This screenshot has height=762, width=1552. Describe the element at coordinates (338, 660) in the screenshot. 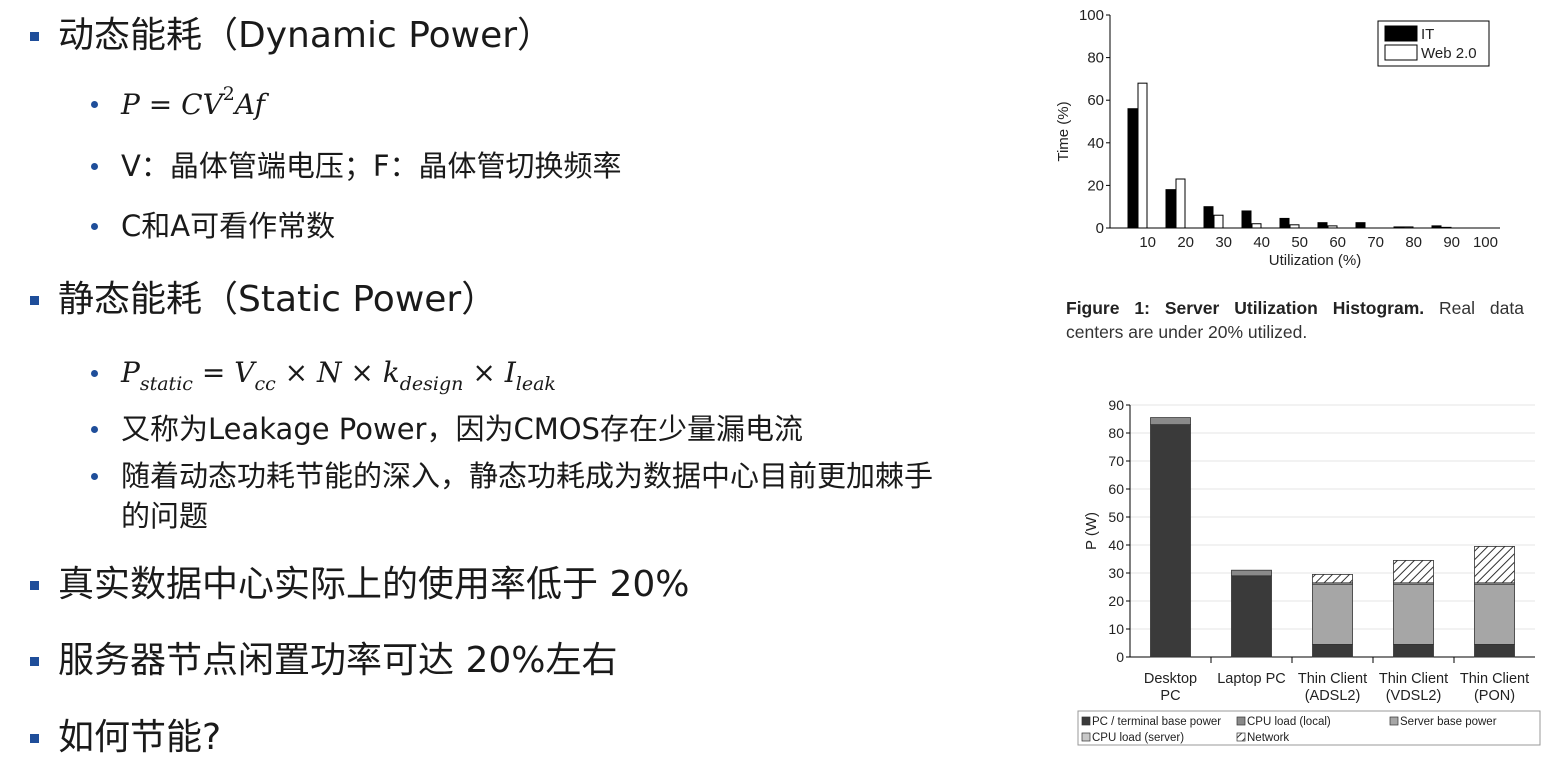

I see `heading-idle-power: 服务器节点闲置功率可达 20%左右` at that location.